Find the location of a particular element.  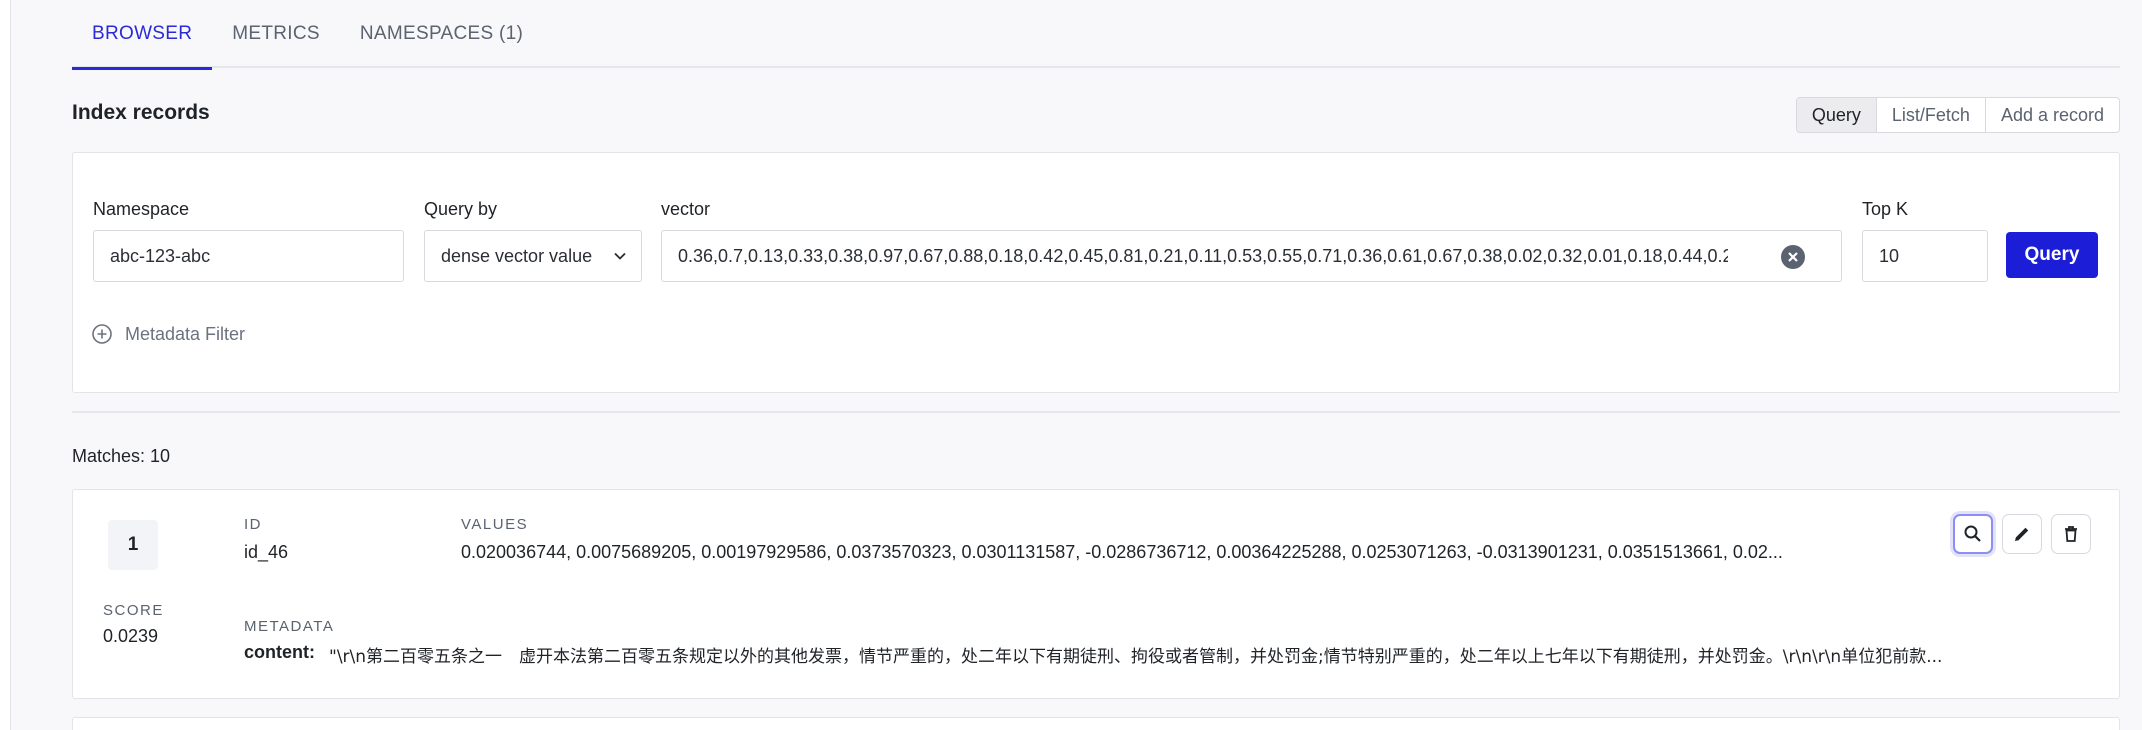

score-value: 0.0239 is located at coordinates (131, 636).